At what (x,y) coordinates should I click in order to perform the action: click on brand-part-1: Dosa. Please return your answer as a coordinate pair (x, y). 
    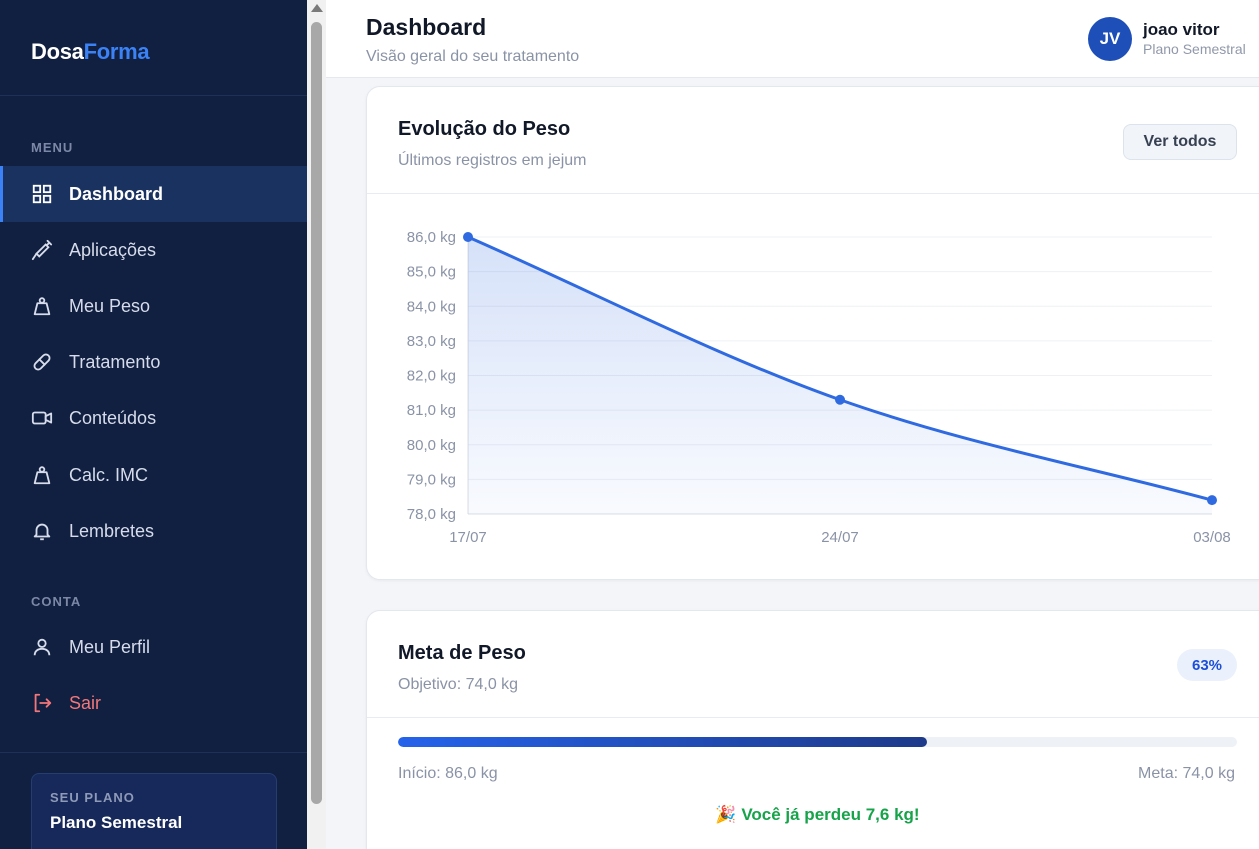
    Looking at the image, I should click on (57, 51).